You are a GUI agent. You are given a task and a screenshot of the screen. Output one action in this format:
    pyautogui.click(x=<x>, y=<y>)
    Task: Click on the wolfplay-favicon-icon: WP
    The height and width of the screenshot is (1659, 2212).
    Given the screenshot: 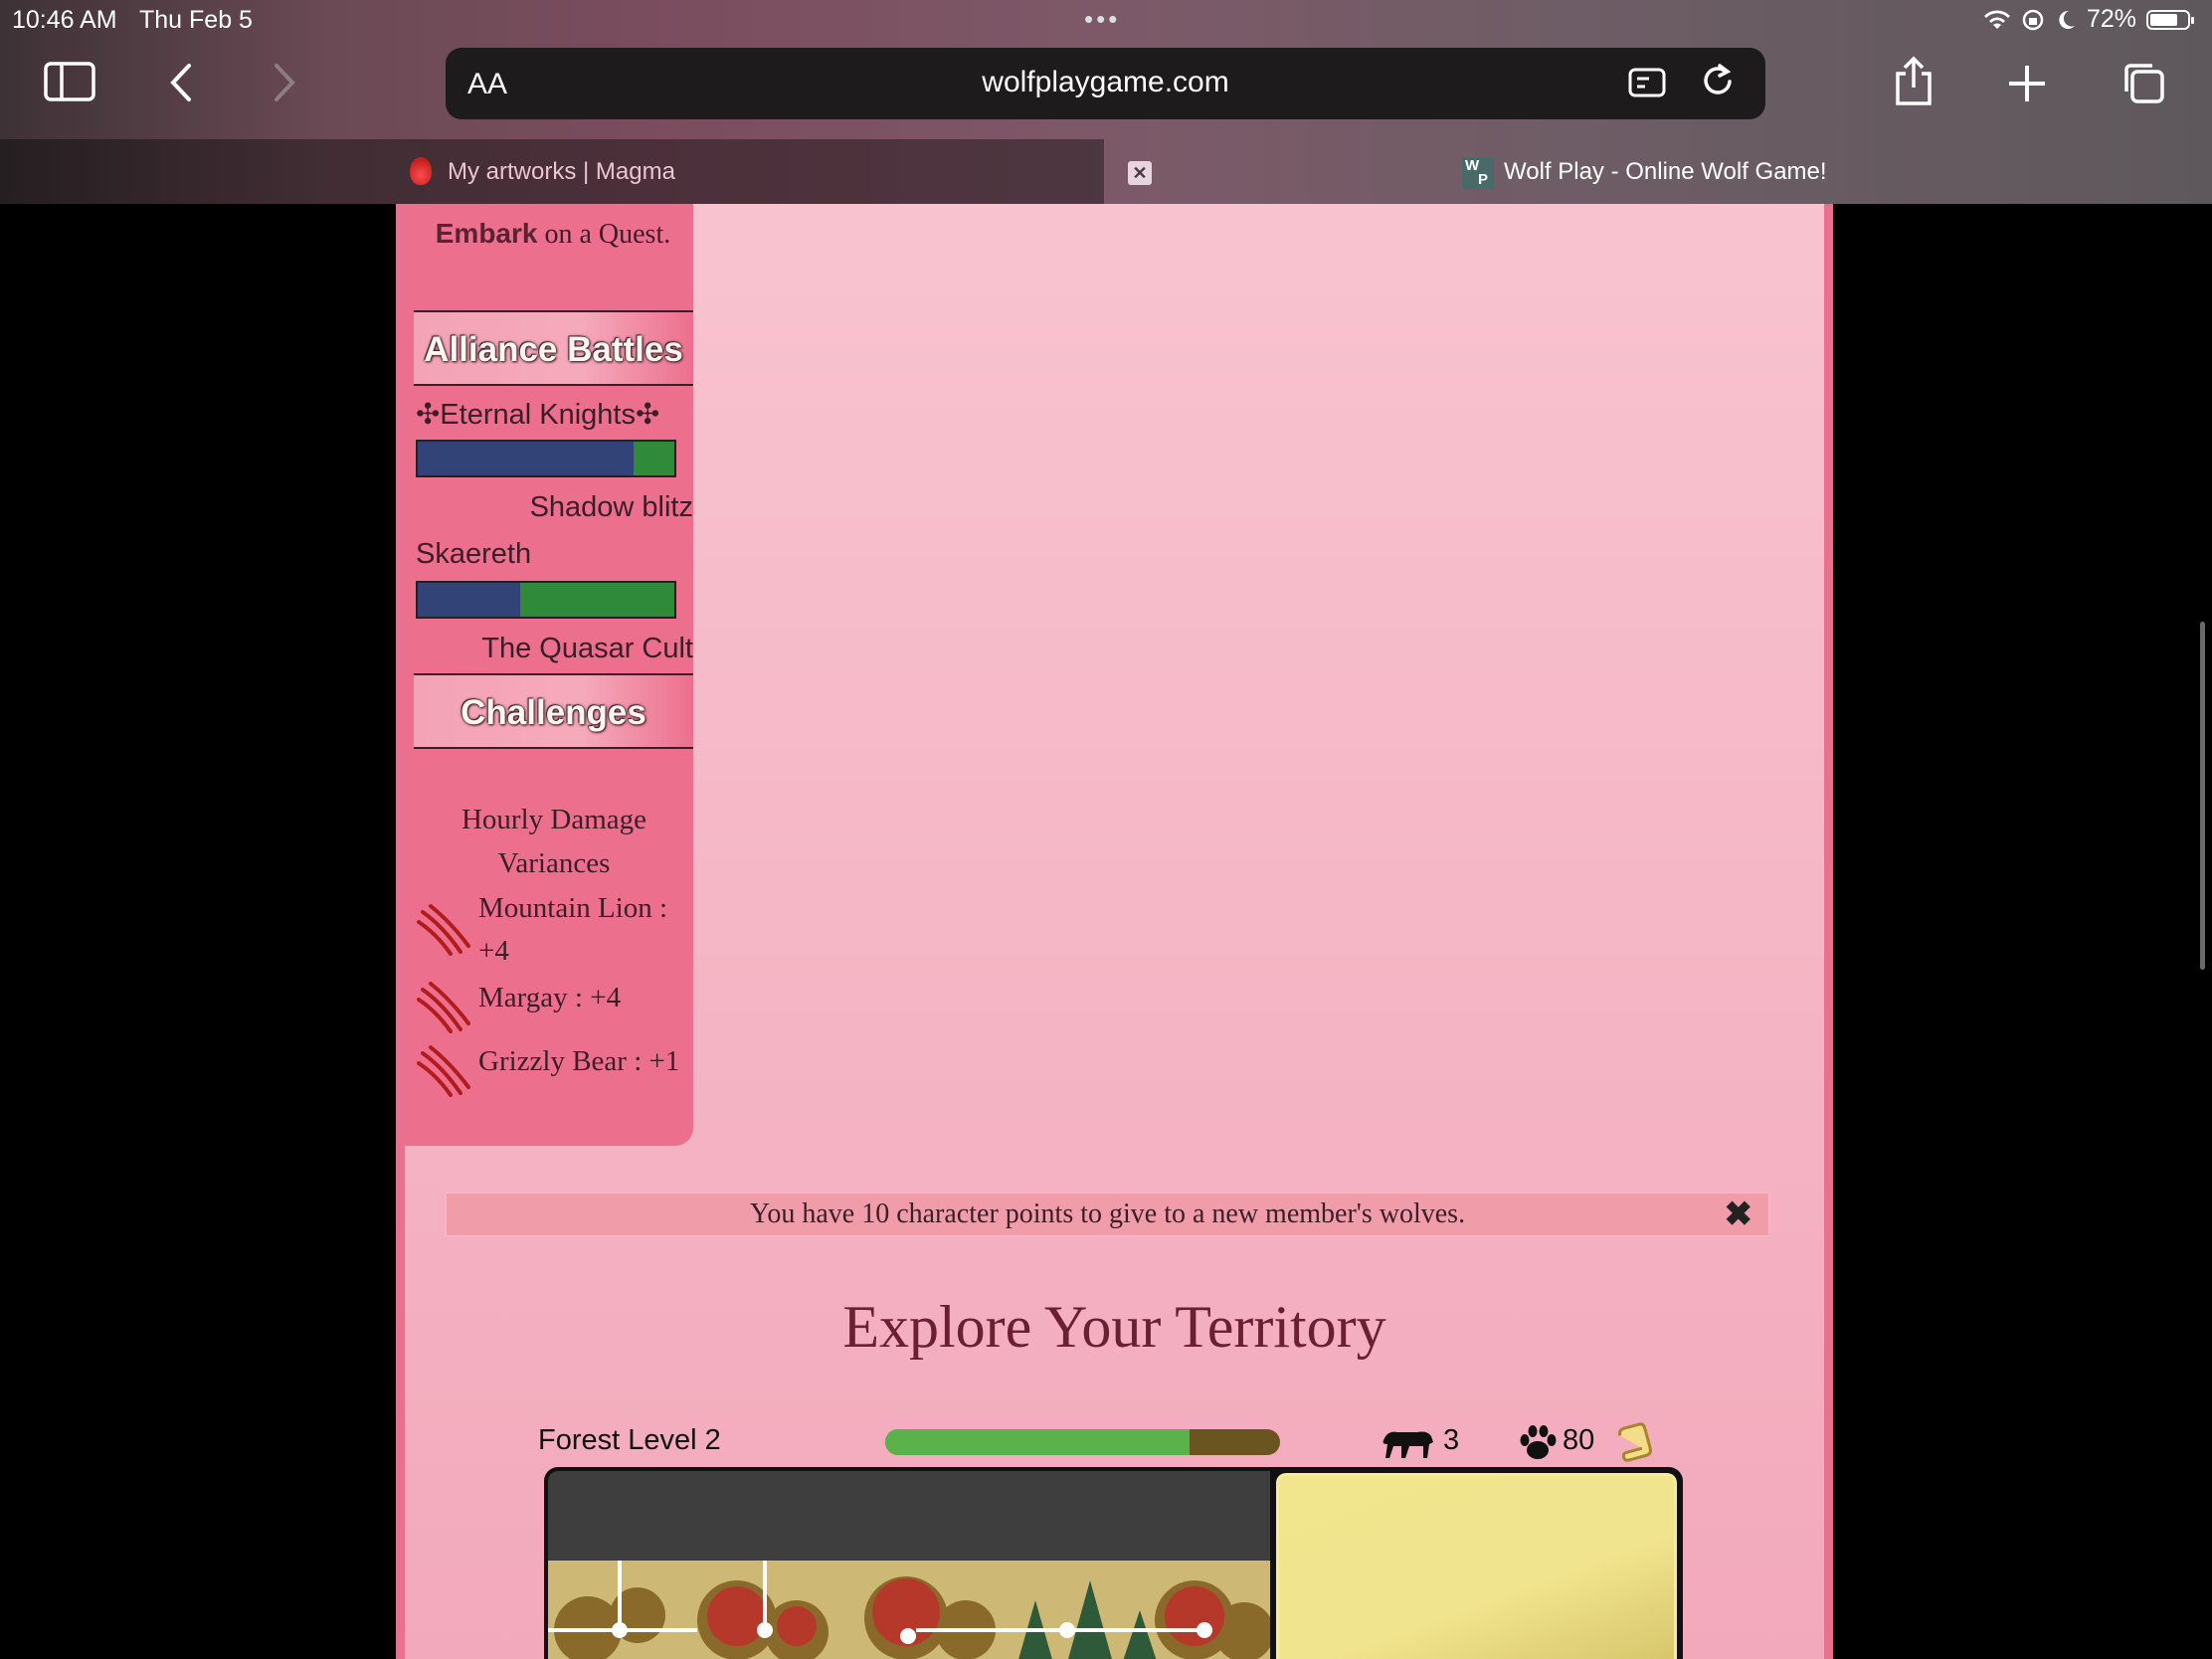 What is the action you would take?
    pyautogui.click(x=1478, y=173)
    